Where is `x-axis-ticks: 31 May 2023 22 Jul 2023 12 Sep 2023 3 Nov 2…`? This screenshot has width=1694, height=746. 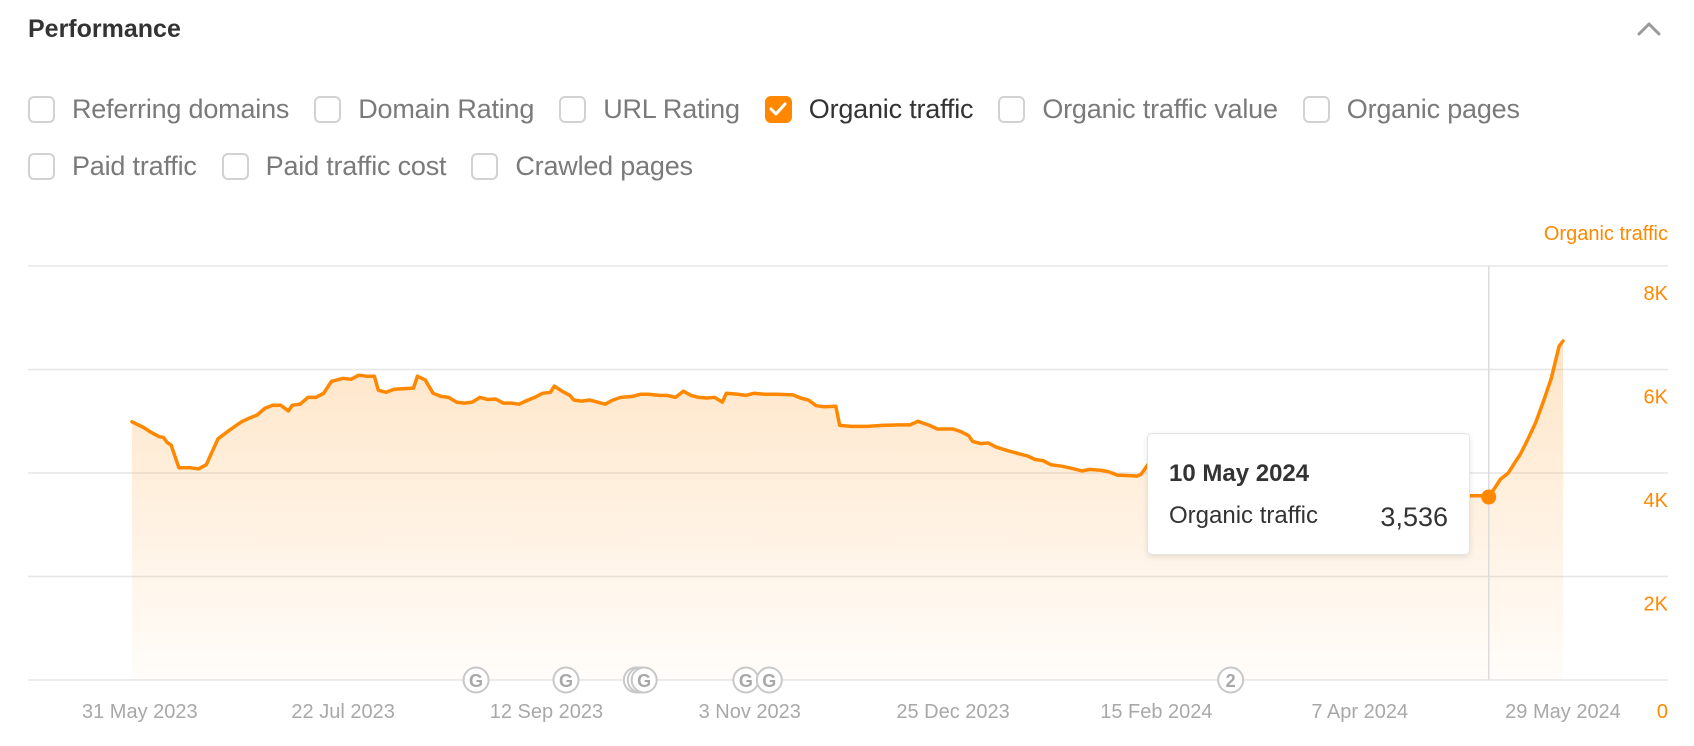
x-axis-ticks: 31 May 2023 22 Jul 2023 12 Sep 2023 3 Nov 2… is located at coordinates (851, 712).